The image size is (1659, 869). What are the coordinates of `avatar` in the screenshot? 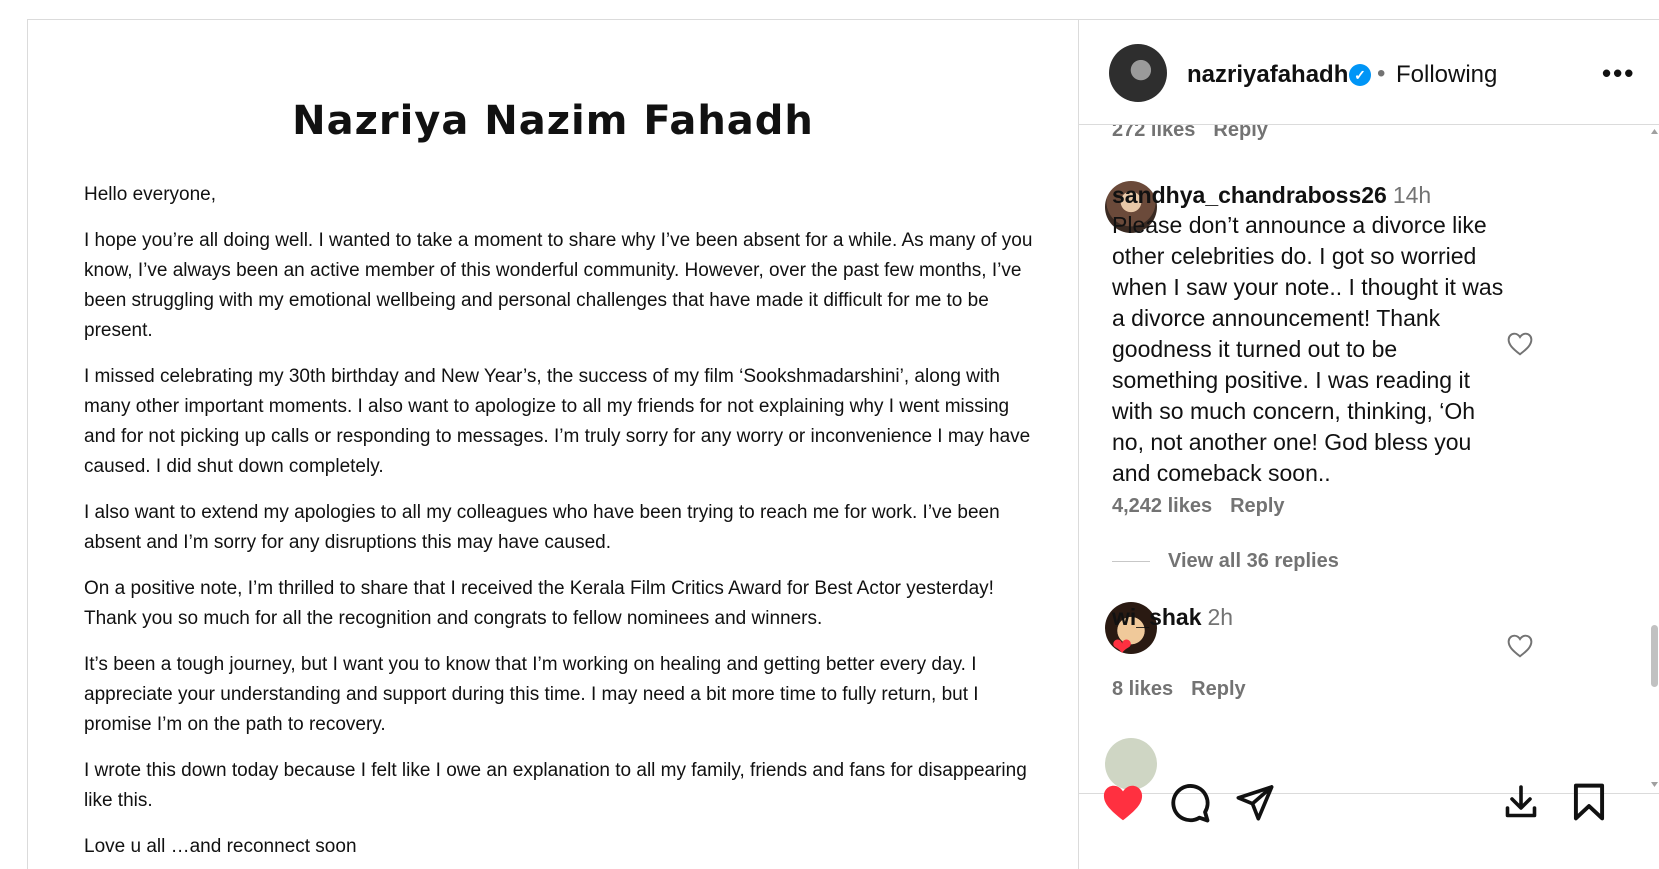 It's located at (1138, 73).